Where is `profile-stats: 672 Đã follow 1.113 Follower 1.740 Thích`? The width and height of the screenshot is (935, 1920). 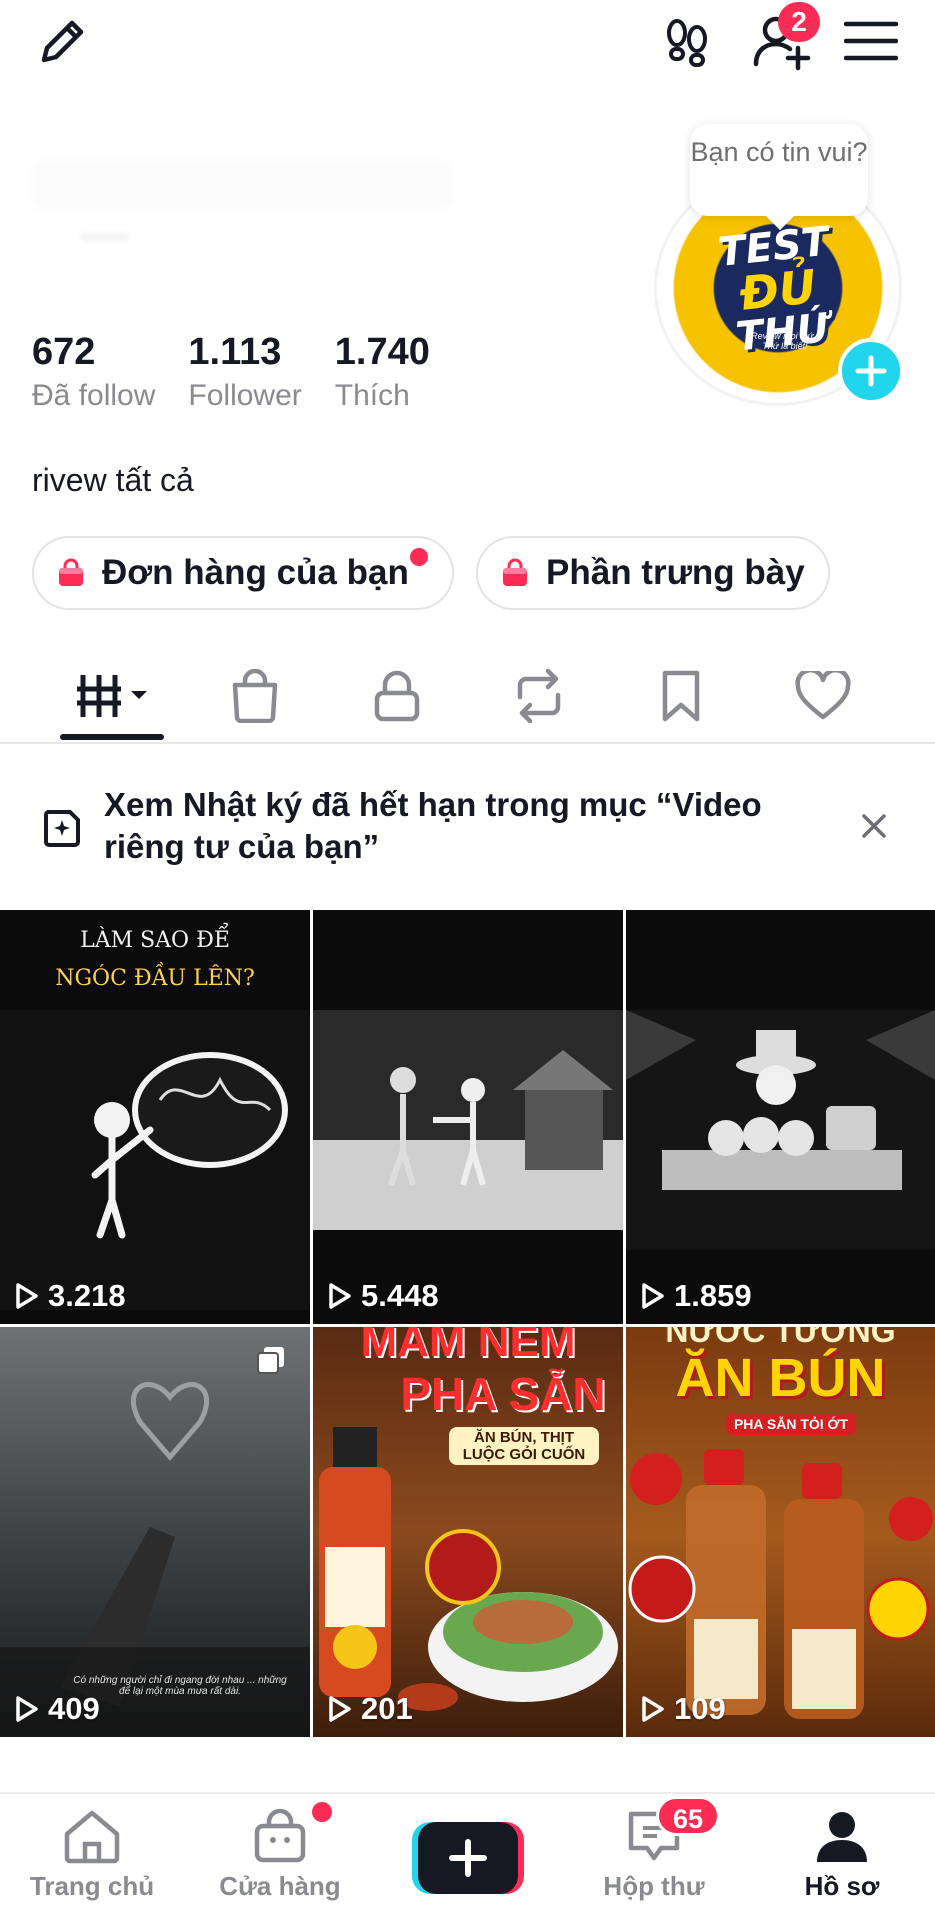
profile-stats: 672 Đã follow 1.113 Follower 1.740 Thích is located at coordinates (247, 373).